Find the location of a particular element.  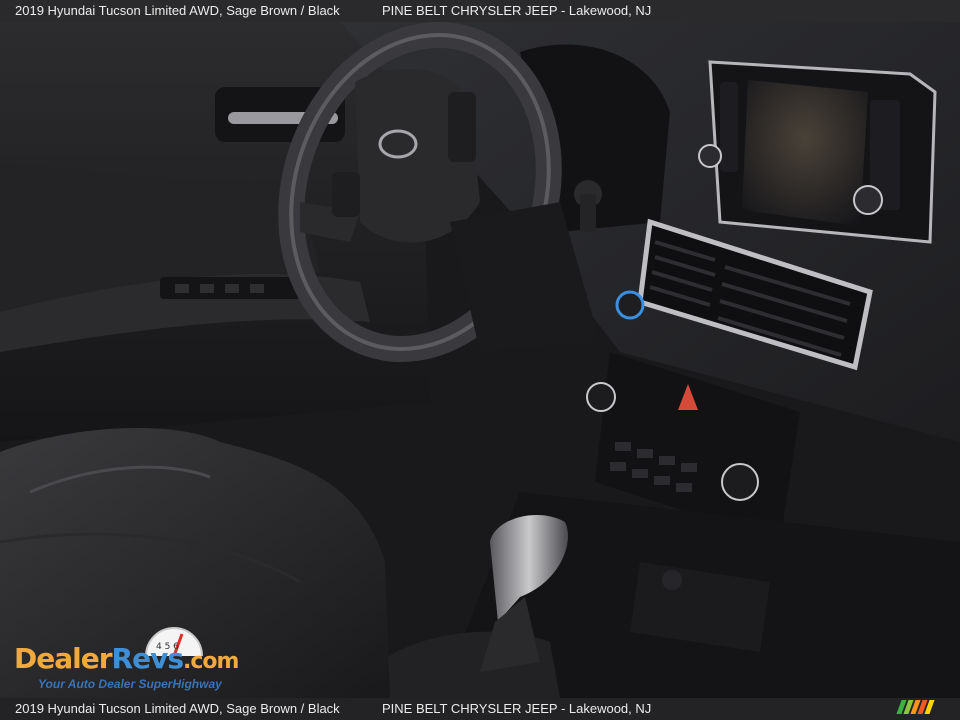

dealer-caption: PINE BELT CHRYSLER JEEP - Lakewood, NJ is located at coordinates (517, 10).